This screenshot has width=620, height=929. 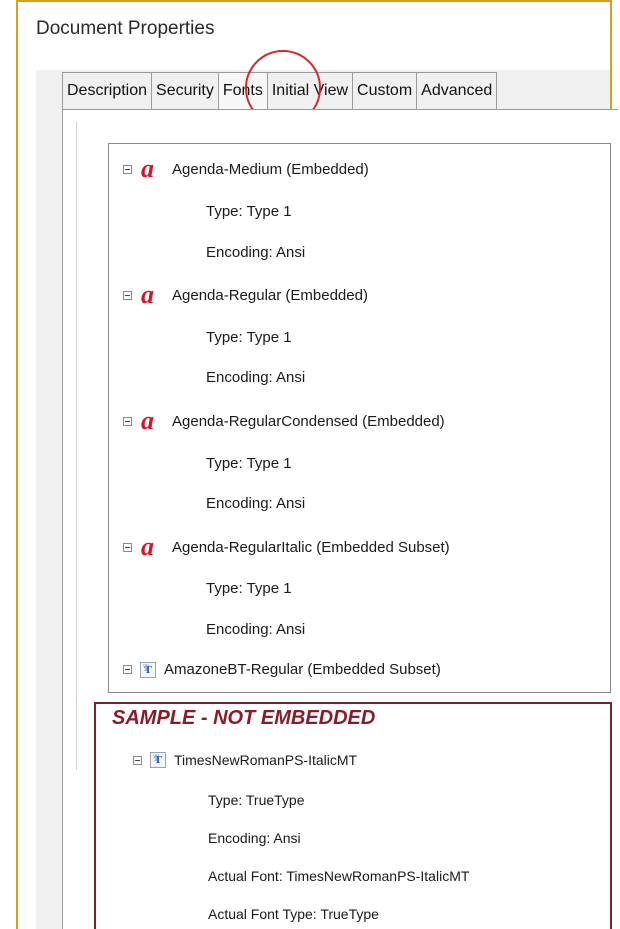 I want to click on font-name: Agenda-Regular (Embedded), so click(x=270, y=295).